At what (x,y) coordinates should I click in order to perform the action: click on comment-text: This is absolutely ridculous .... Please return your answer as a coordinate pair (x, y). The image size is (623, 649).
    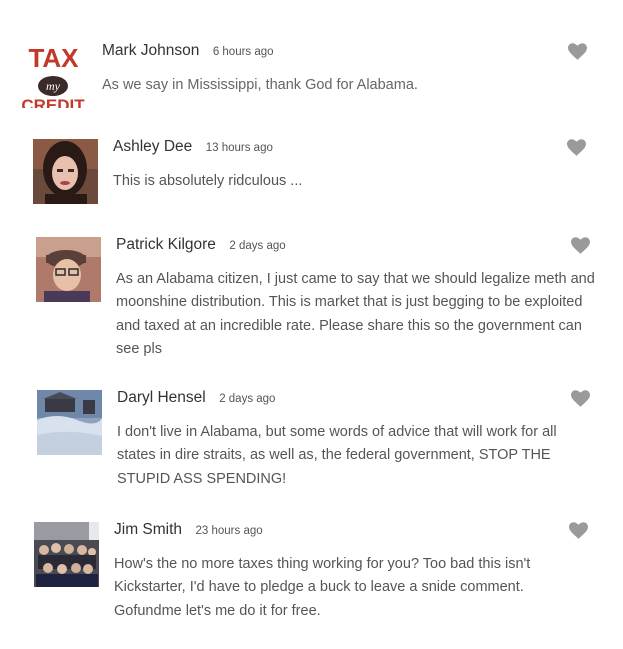
    Looking at the image, I should click on (208, 181).